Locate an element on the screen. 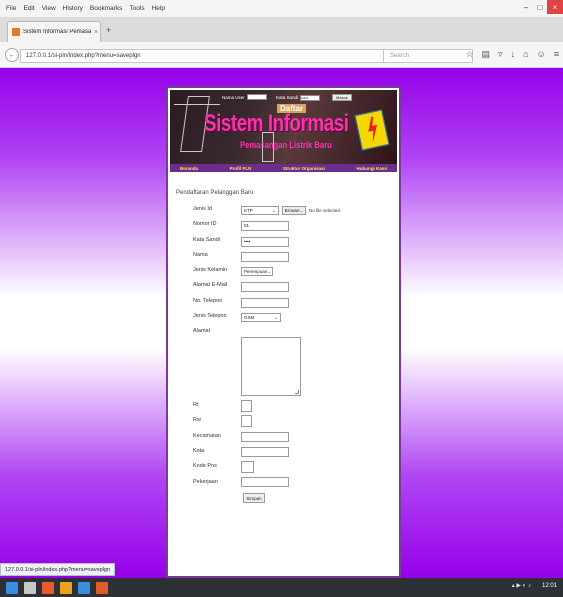 The width and height of the screenshot is (563, 597). window-controls: – □ × is located at coordinates (541, 8).